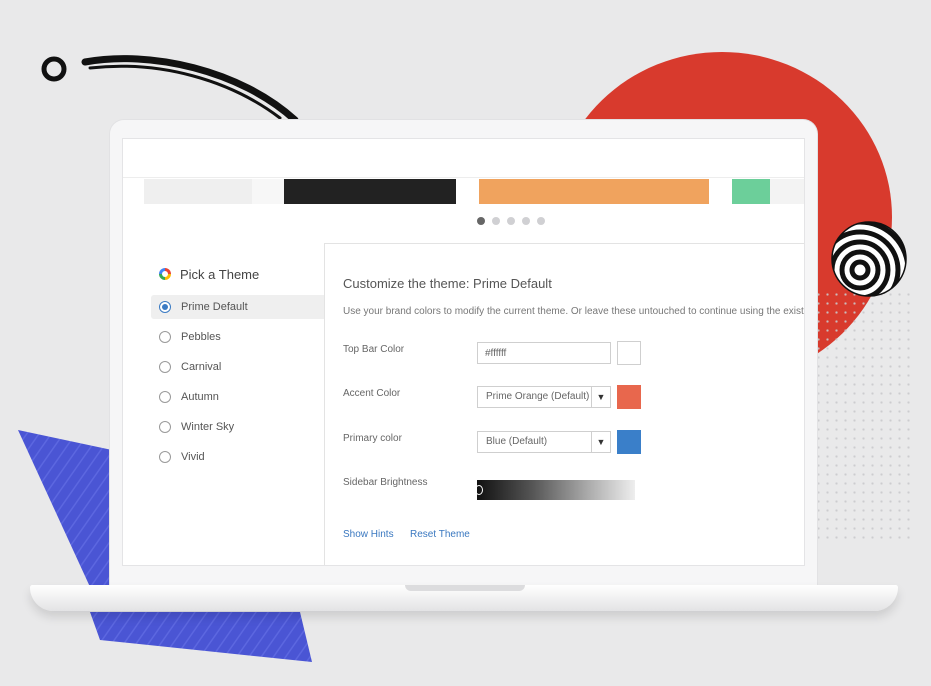 The height and width of the screenshot is (686, 931). What do you see at coordinates (463, 158) in the screenshot?
I see `top-bar` at bounding box center [463, 158].